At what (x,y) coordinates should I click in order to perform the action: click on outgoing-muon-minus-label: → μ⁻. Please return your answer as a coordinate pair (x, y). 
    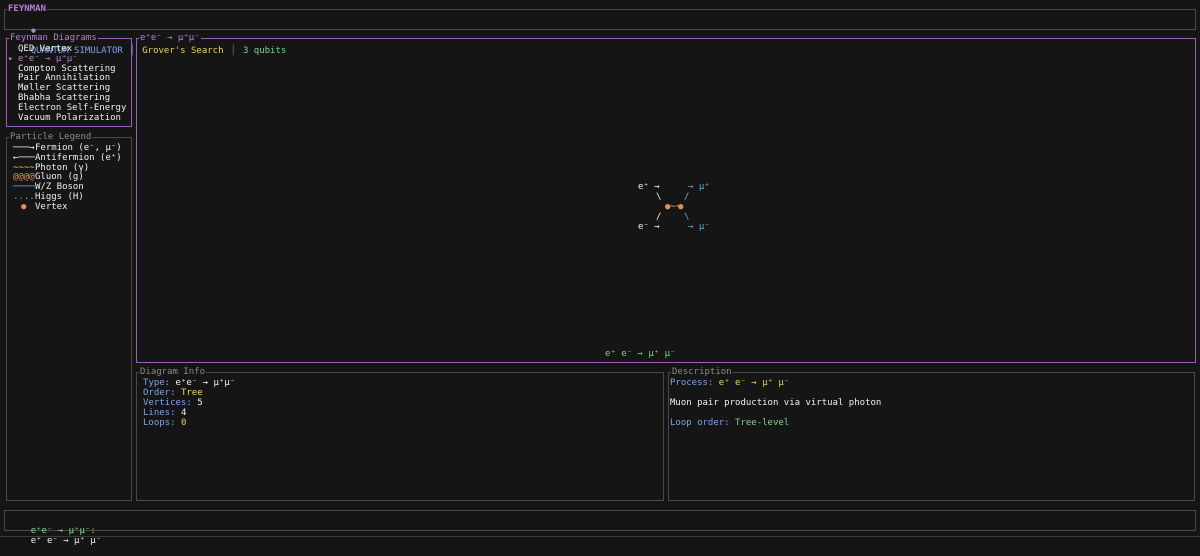
    Looking at the image, I should click on (699, 227).